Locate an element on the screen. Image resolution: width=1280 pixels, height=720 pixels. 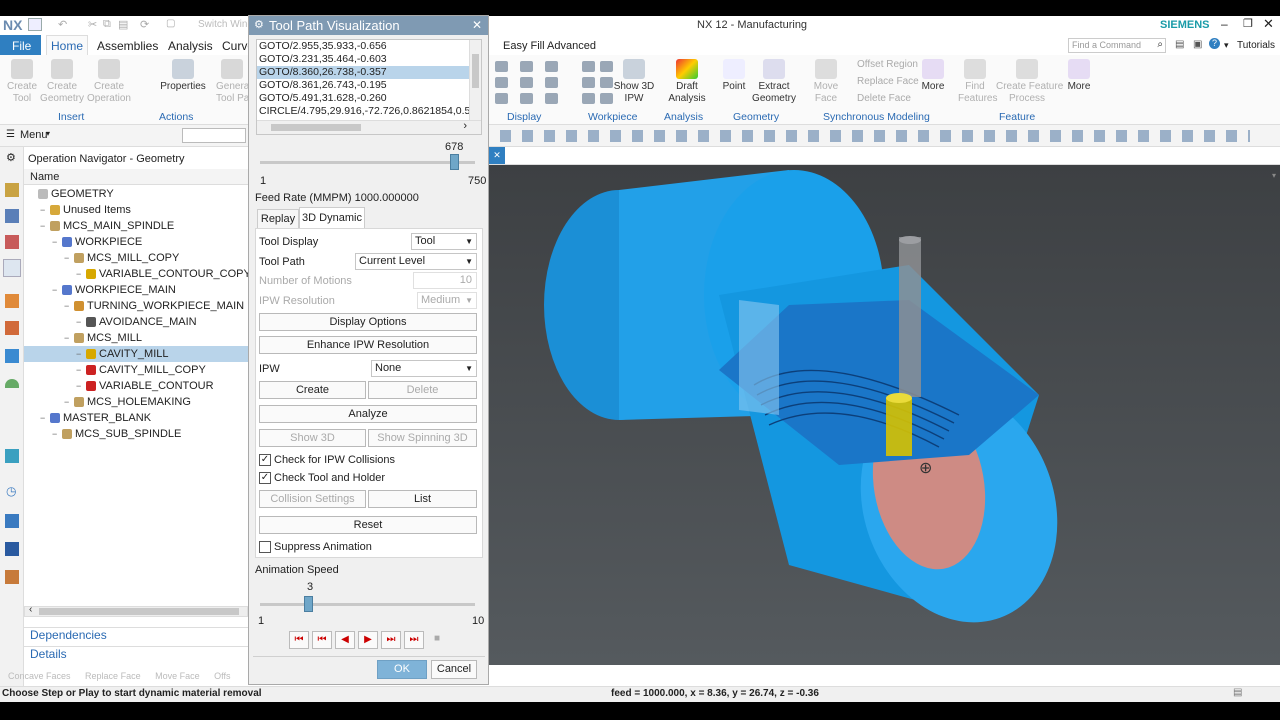
ipw-resolution-select: Medium ▼ is located at coordinates (447, 300).